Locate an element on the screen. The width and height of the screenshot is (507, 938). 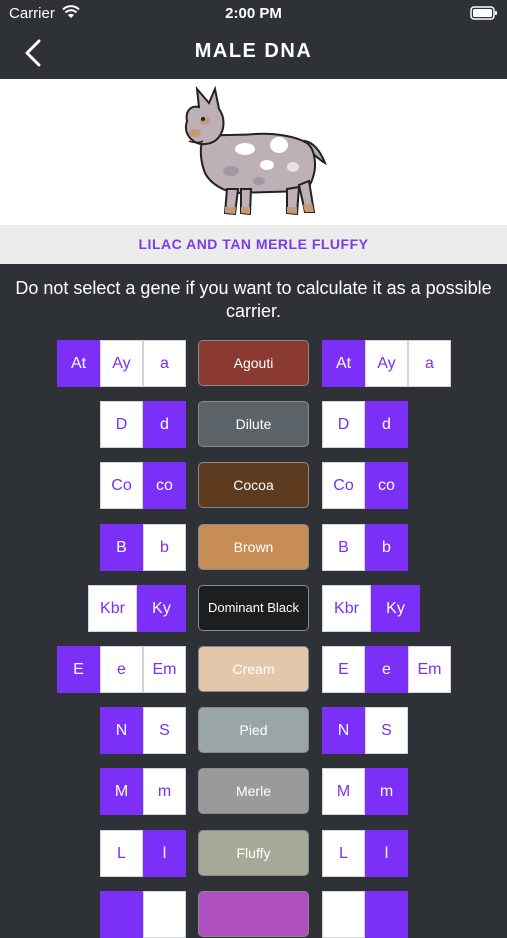
allele-right-dilute-0: D is located at coordinates (343, 424).